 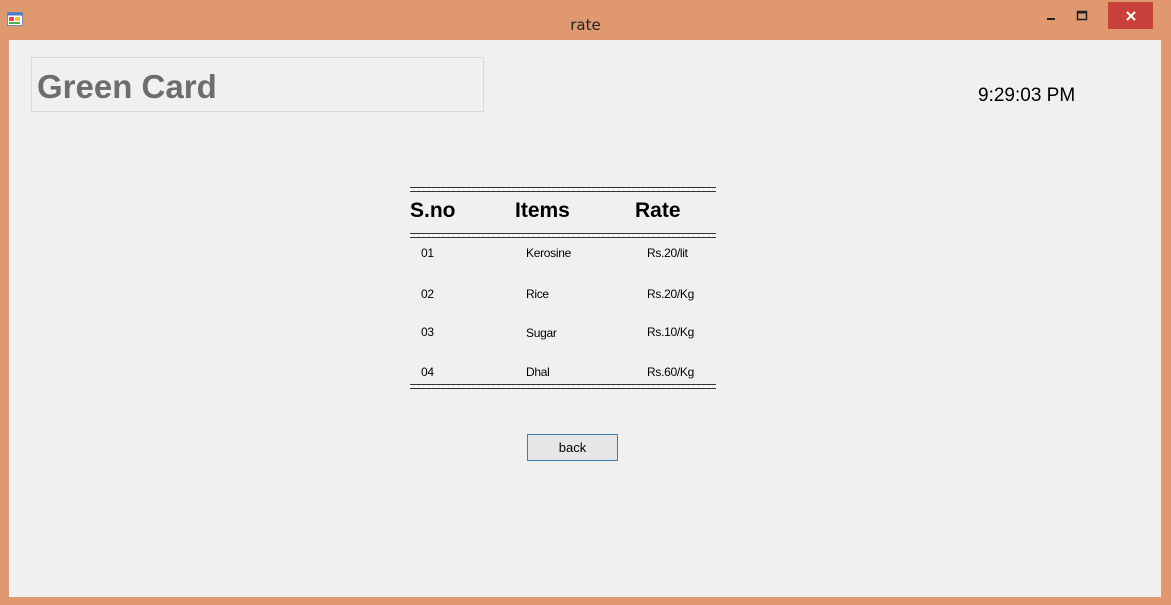 What do you see at coordinates (427, 332) in the screenshot?
I see `row-3-sno: 03` at bounding box center [427, 332].